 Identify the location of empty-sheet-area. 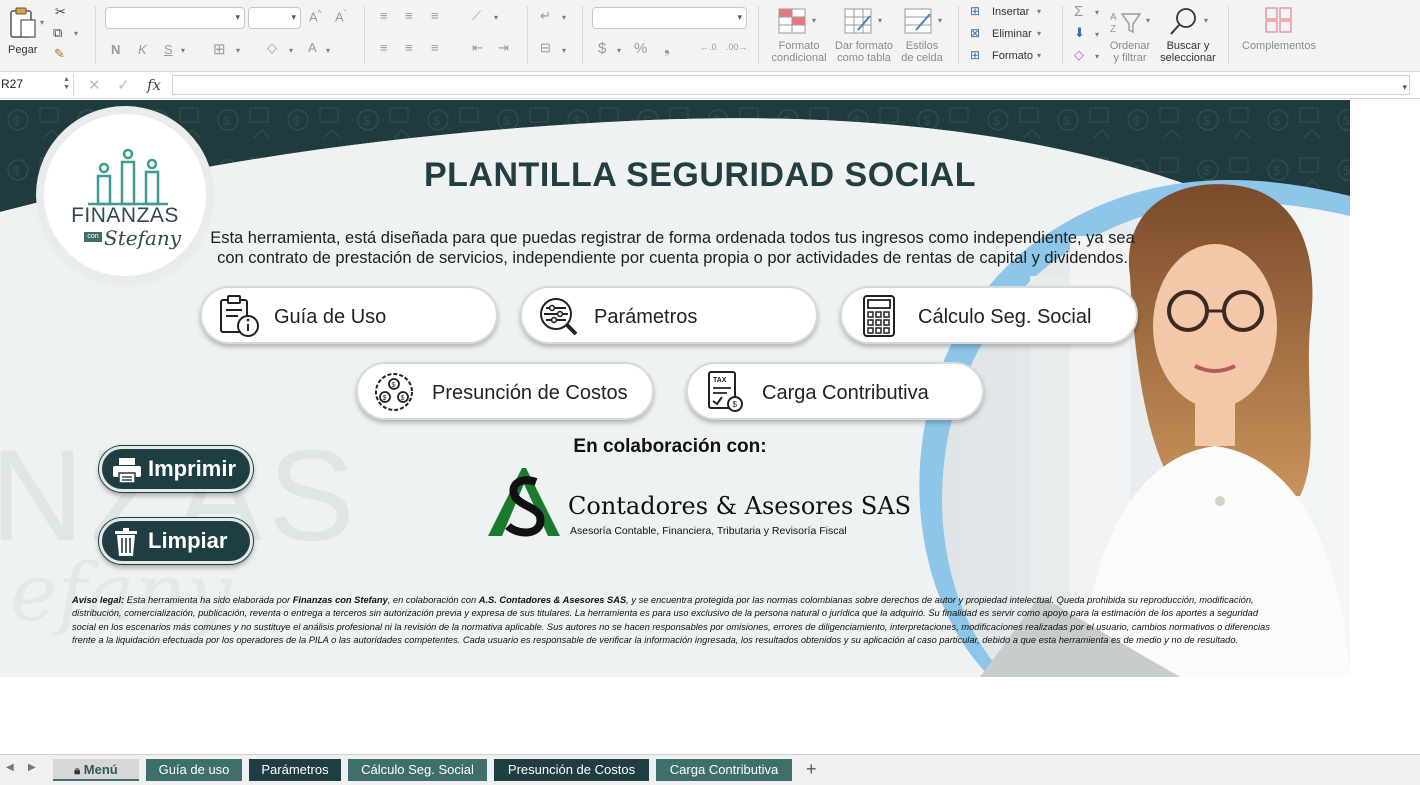
(1385, 388).